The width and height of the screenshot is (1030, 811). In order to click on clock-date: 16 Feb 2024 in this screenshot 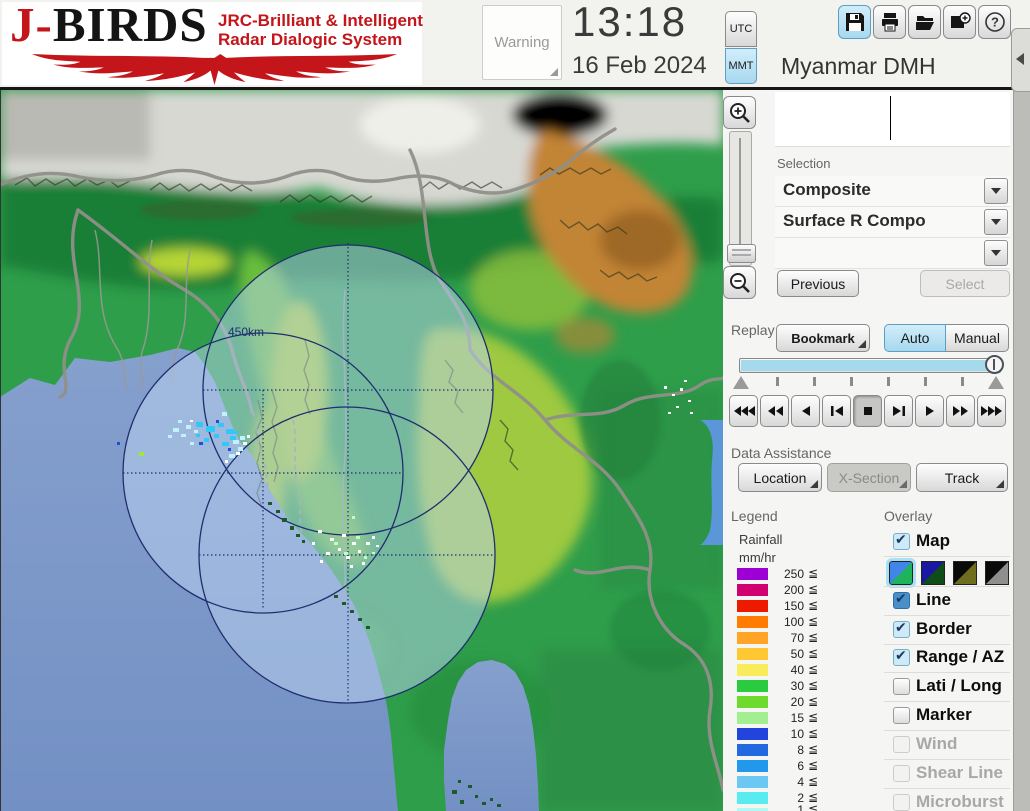, I will do `click(639, 65)`.